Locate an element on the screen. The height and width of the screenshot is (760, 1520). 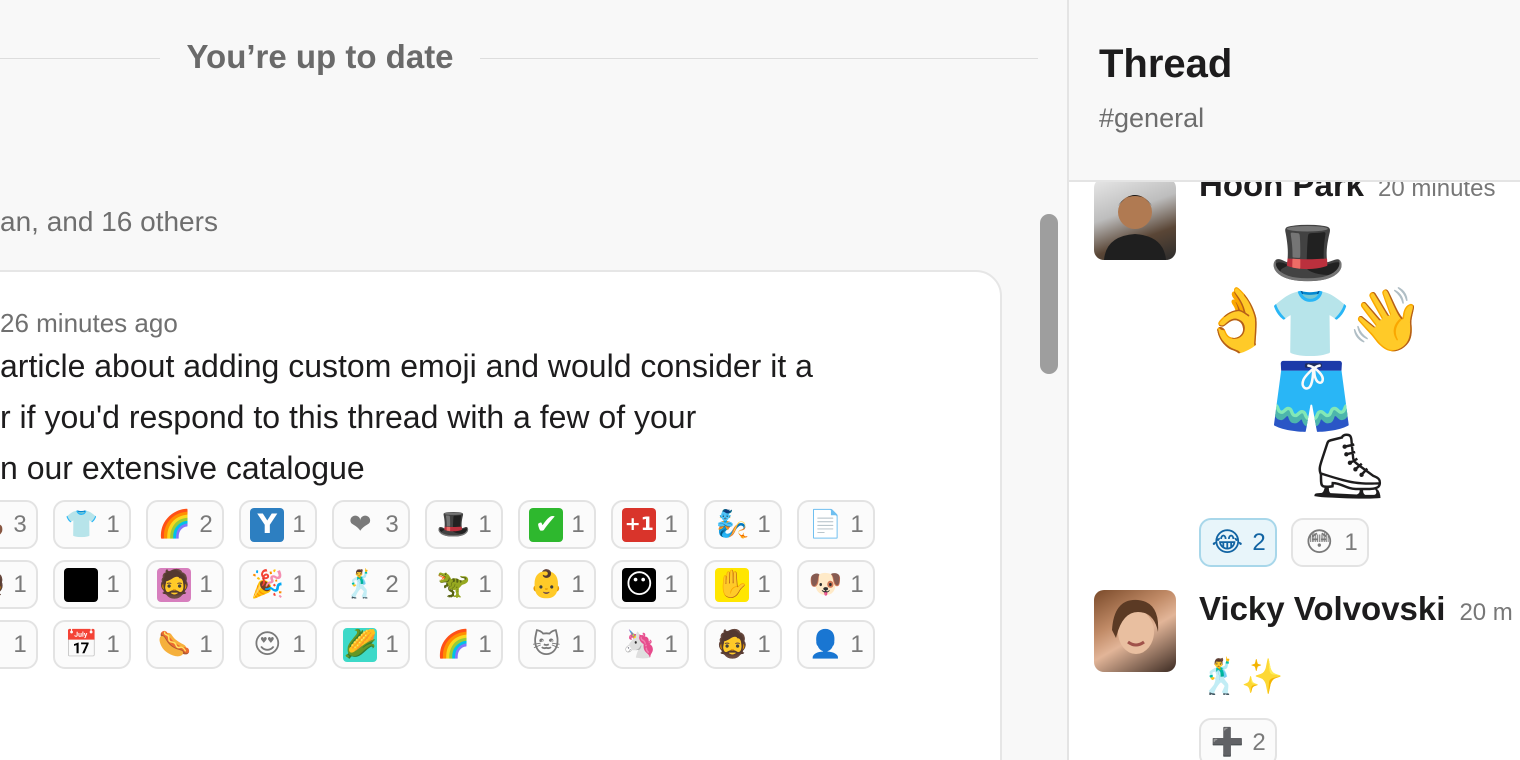
yellow-note-icon: ✋ is located at coordinates (732, 584).